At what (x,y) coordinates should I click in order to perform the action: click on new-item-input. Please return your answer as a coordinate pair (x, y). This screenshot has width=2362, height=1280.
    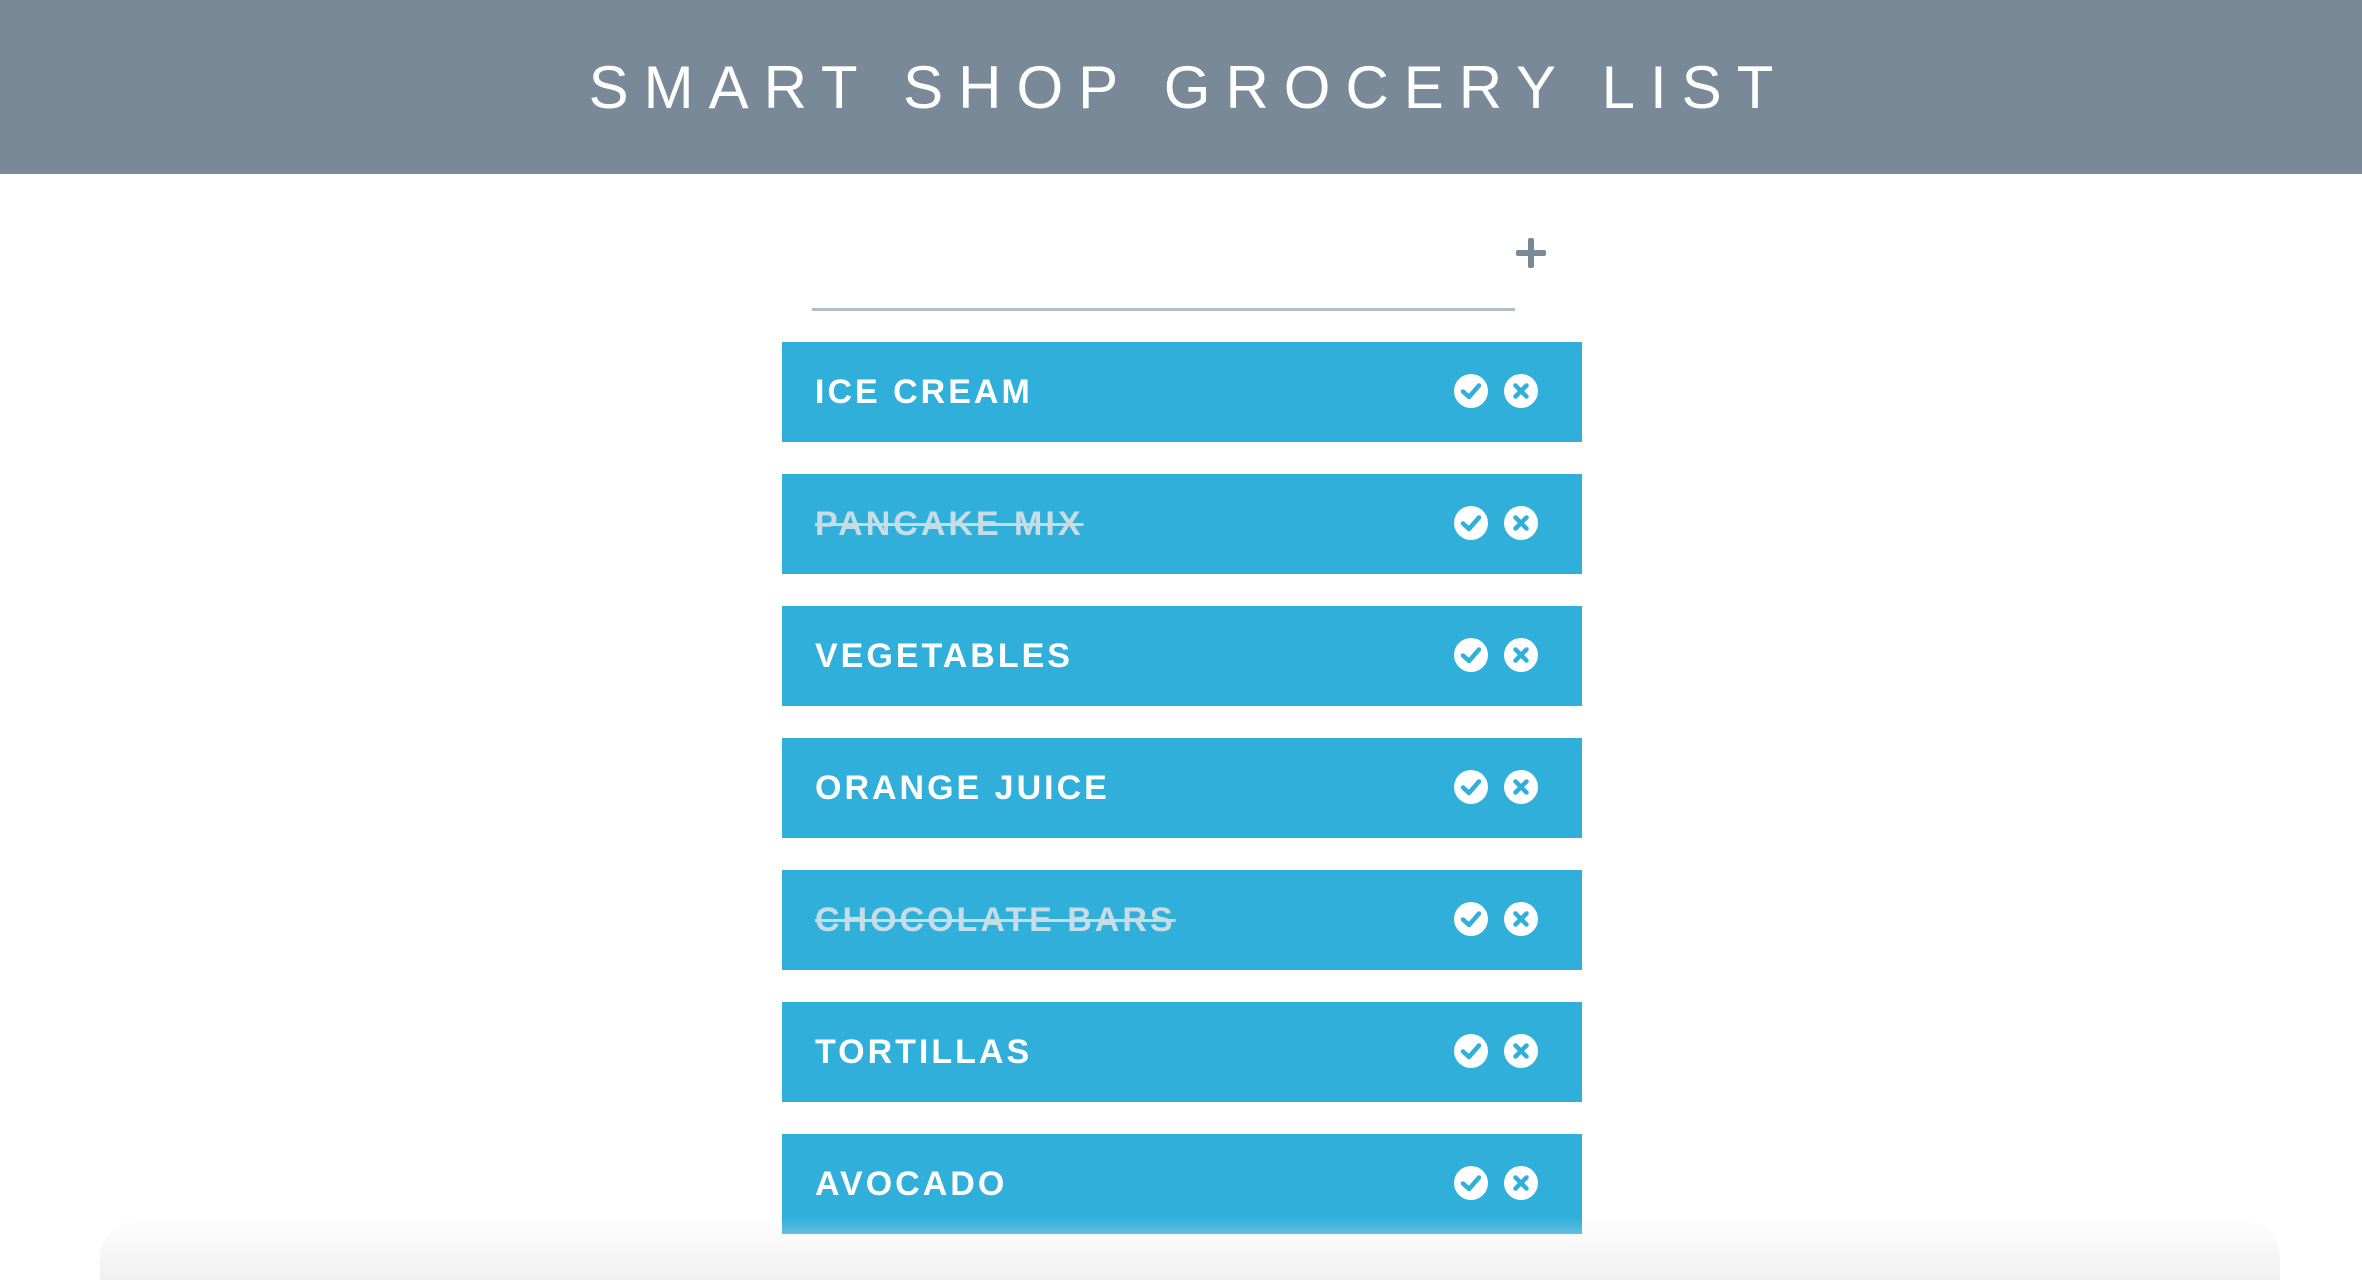
    Looking at the image, I should click on (1163, 265).